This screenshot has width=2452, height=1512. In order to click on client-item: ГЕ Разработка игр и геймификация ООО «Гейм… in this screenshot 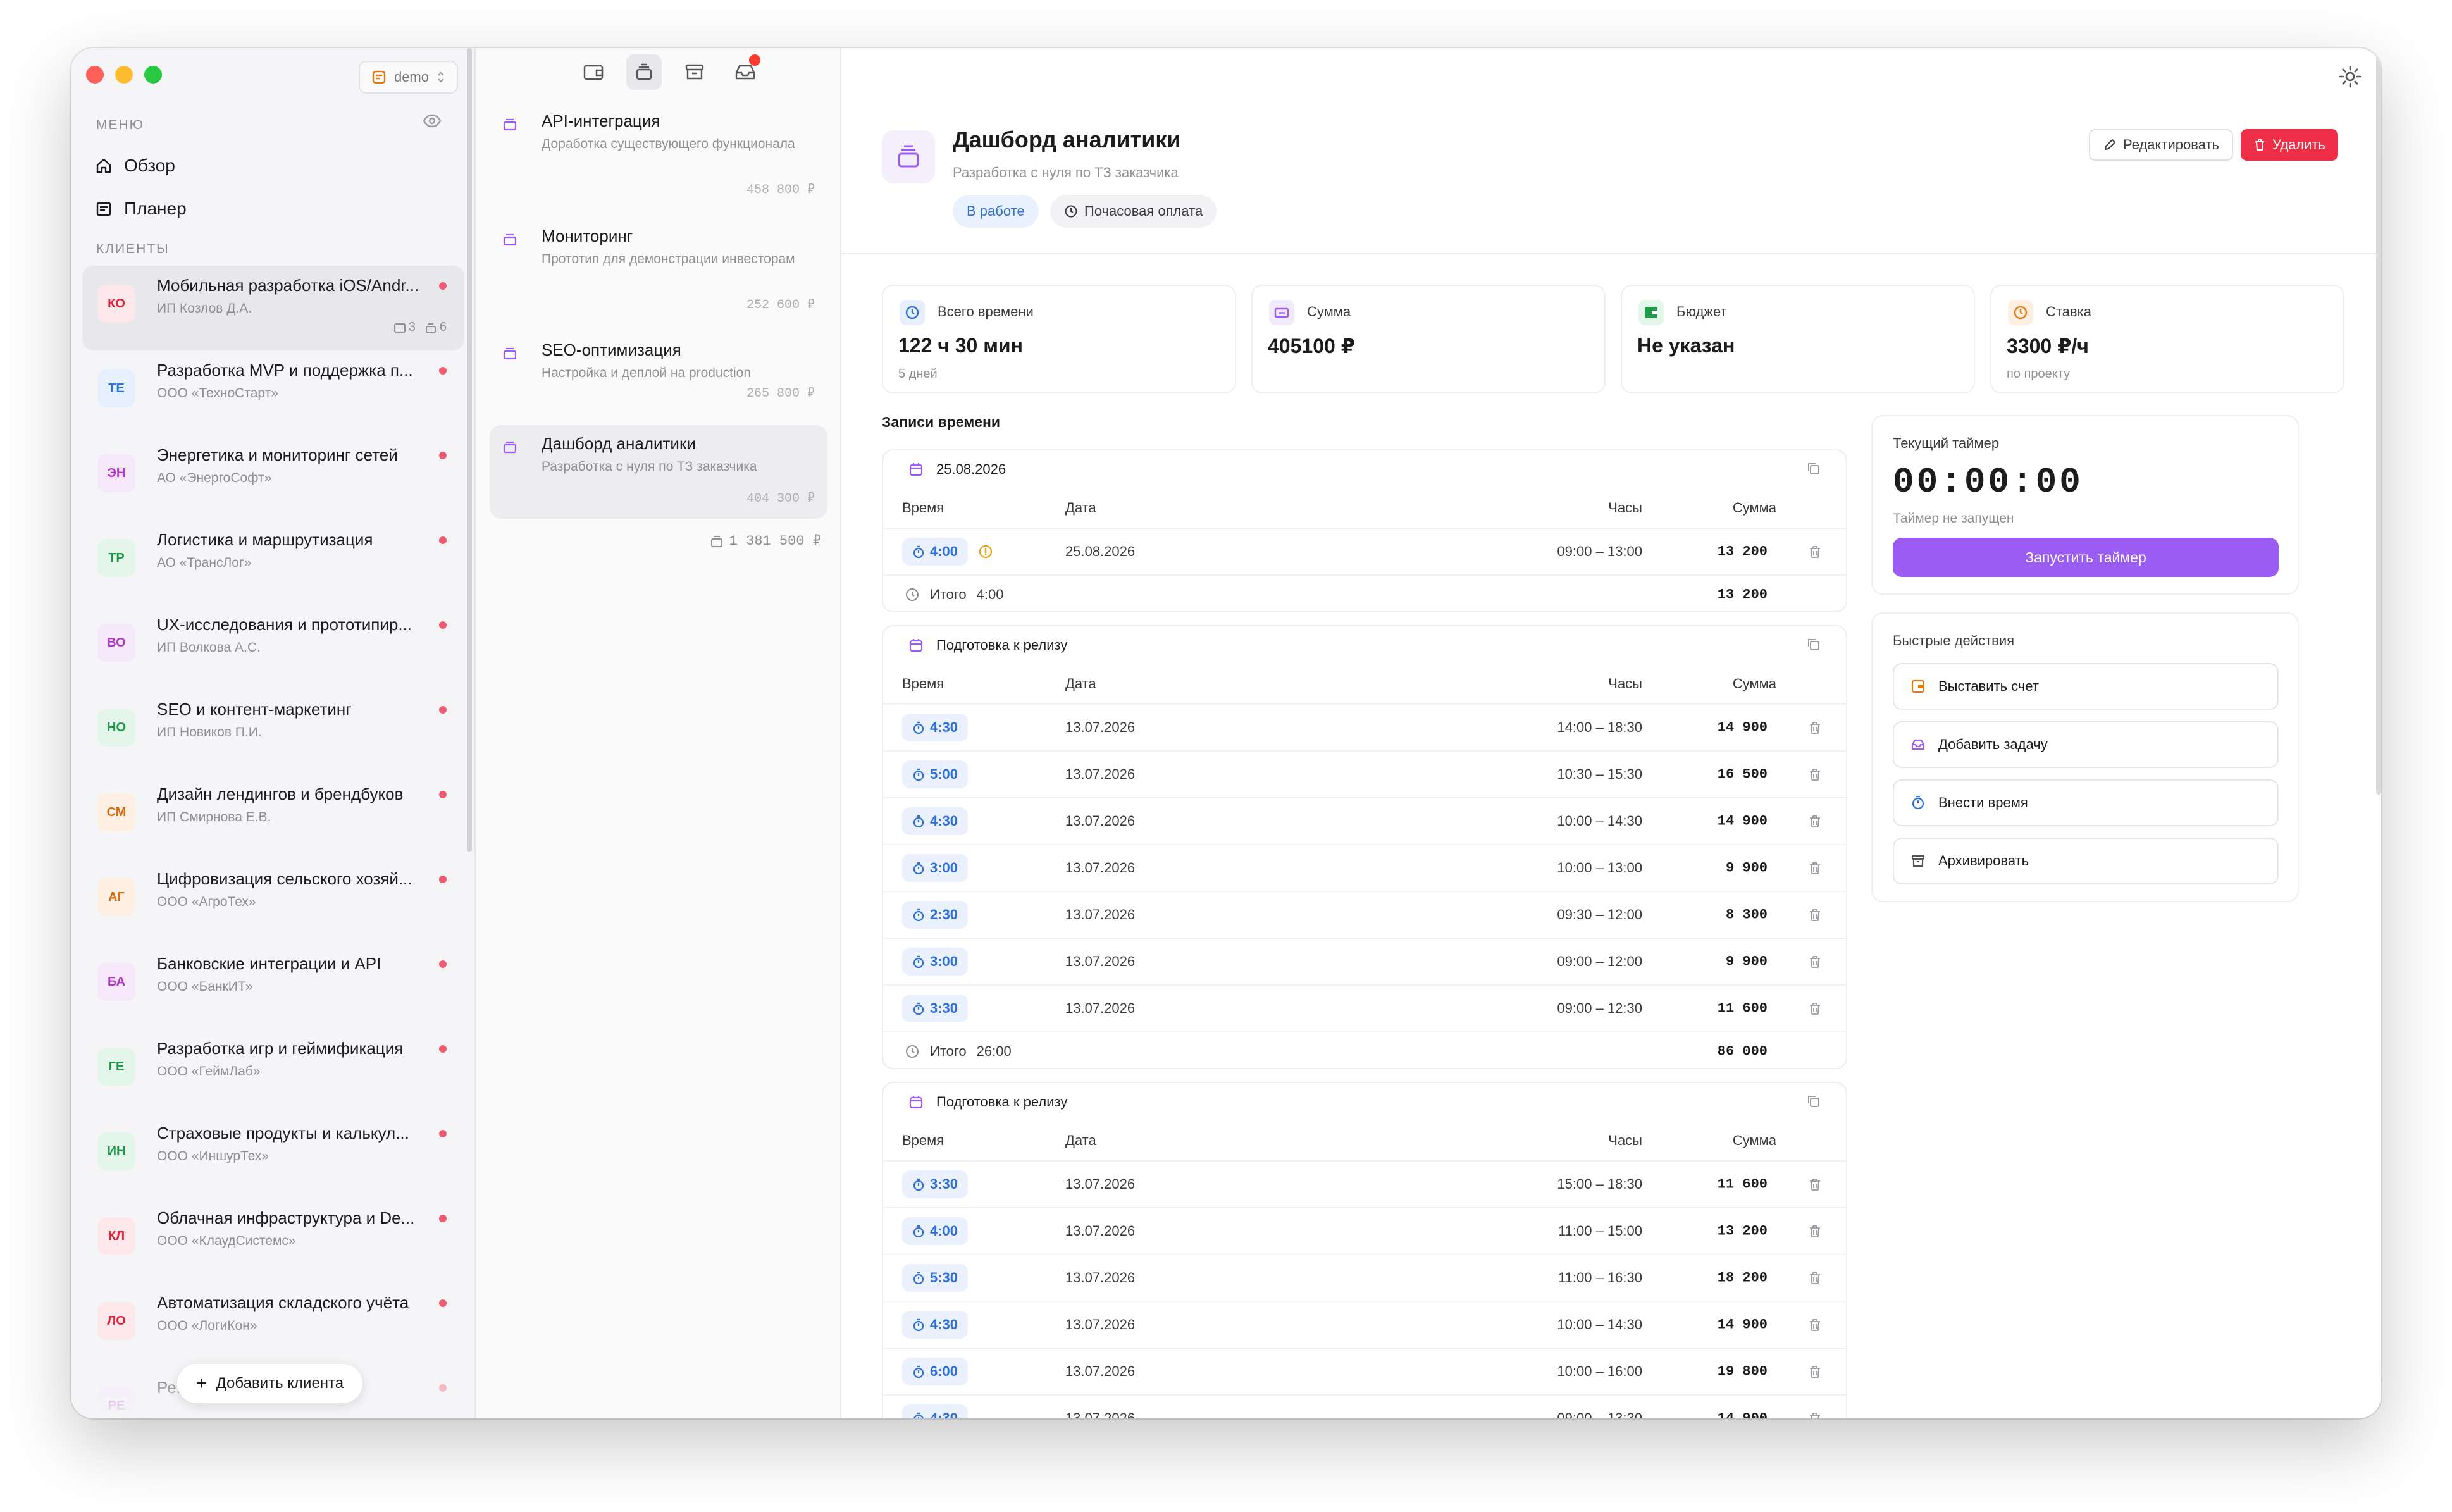, I will do `click(273, 1071)`.